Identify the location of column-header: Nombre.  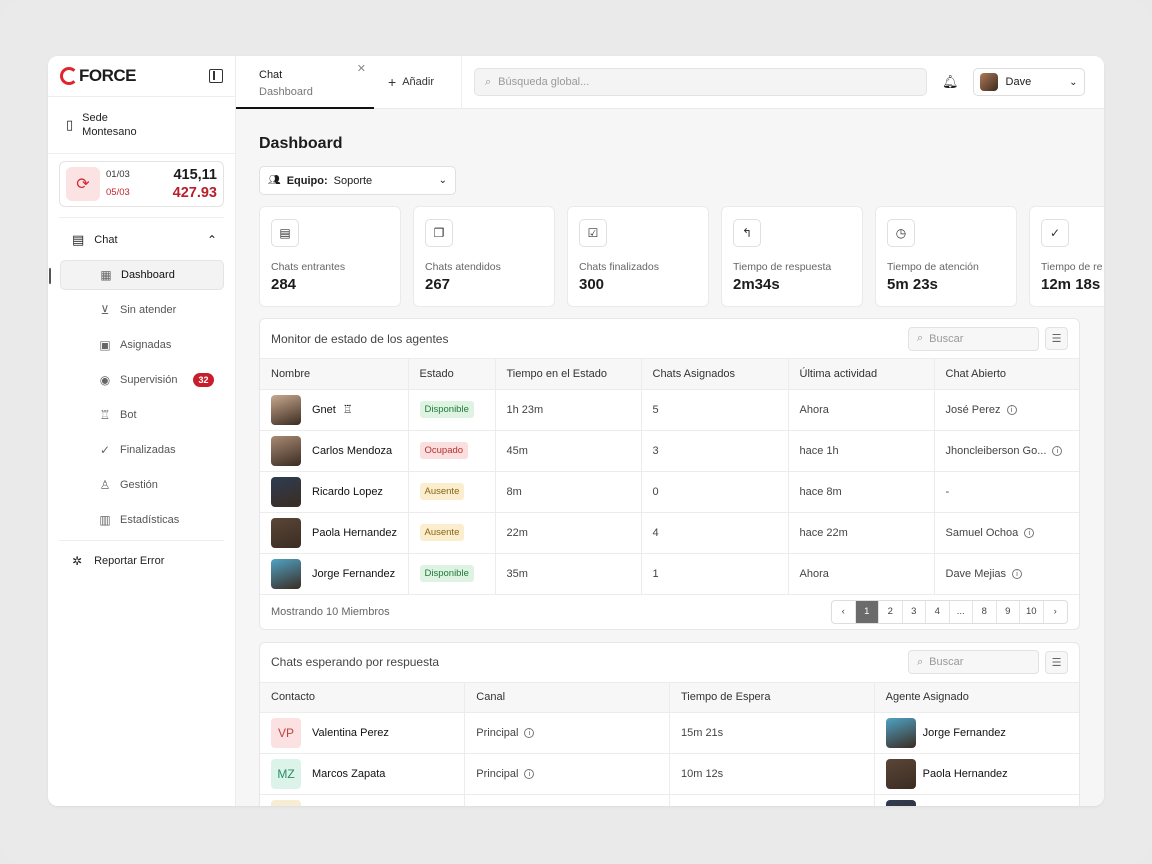
(334, 374).